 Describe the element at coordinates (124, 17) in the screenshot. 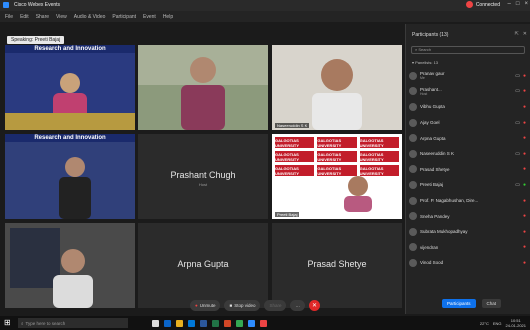

I see `menu-participant: Participant` at that location.